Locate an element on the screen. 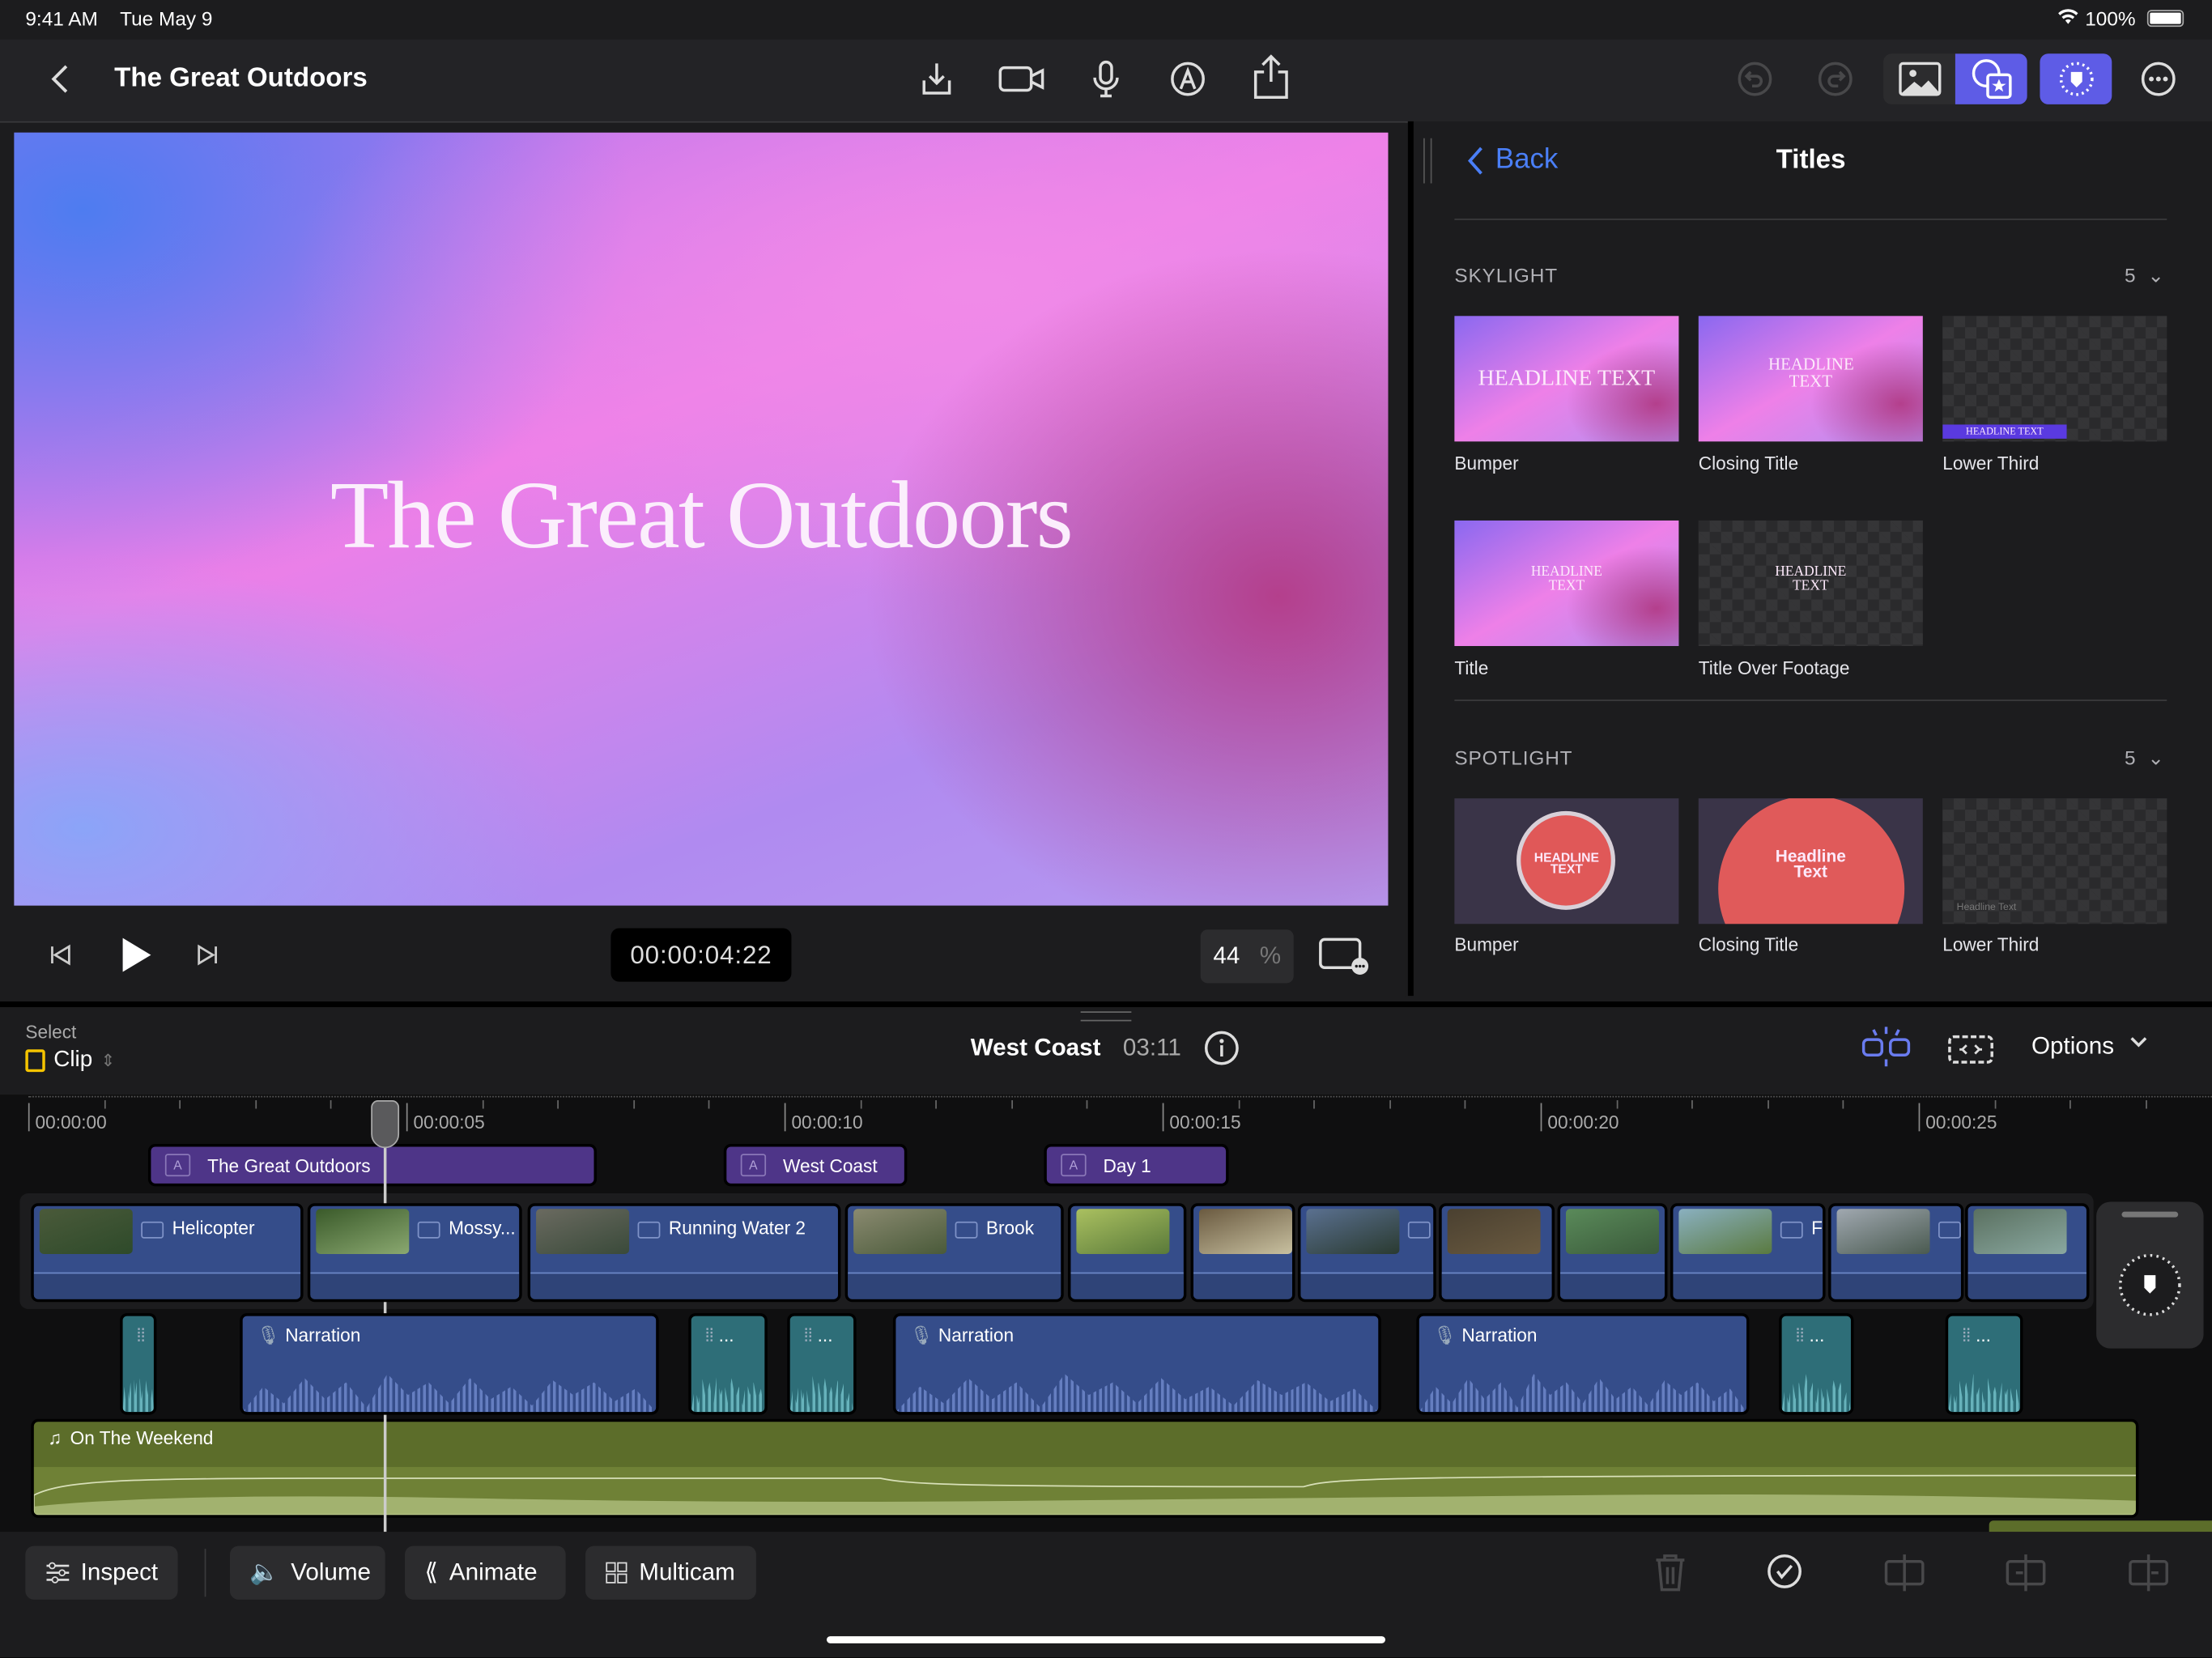  title-thumb-over-footage: HEADLINE TEXT is located at coordinates (1811, 583).